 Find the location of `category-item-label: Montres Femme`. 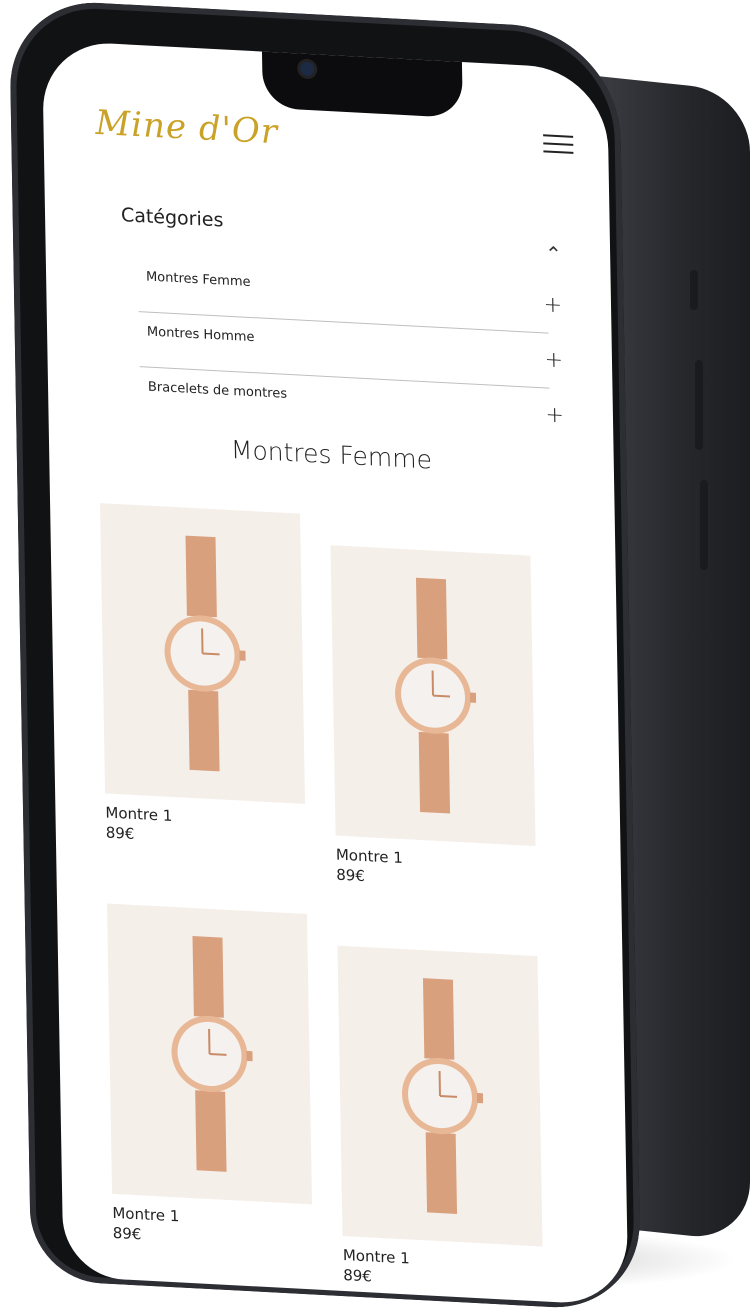

category-item-label: Montres Femme is located at coordinates (198, 279).